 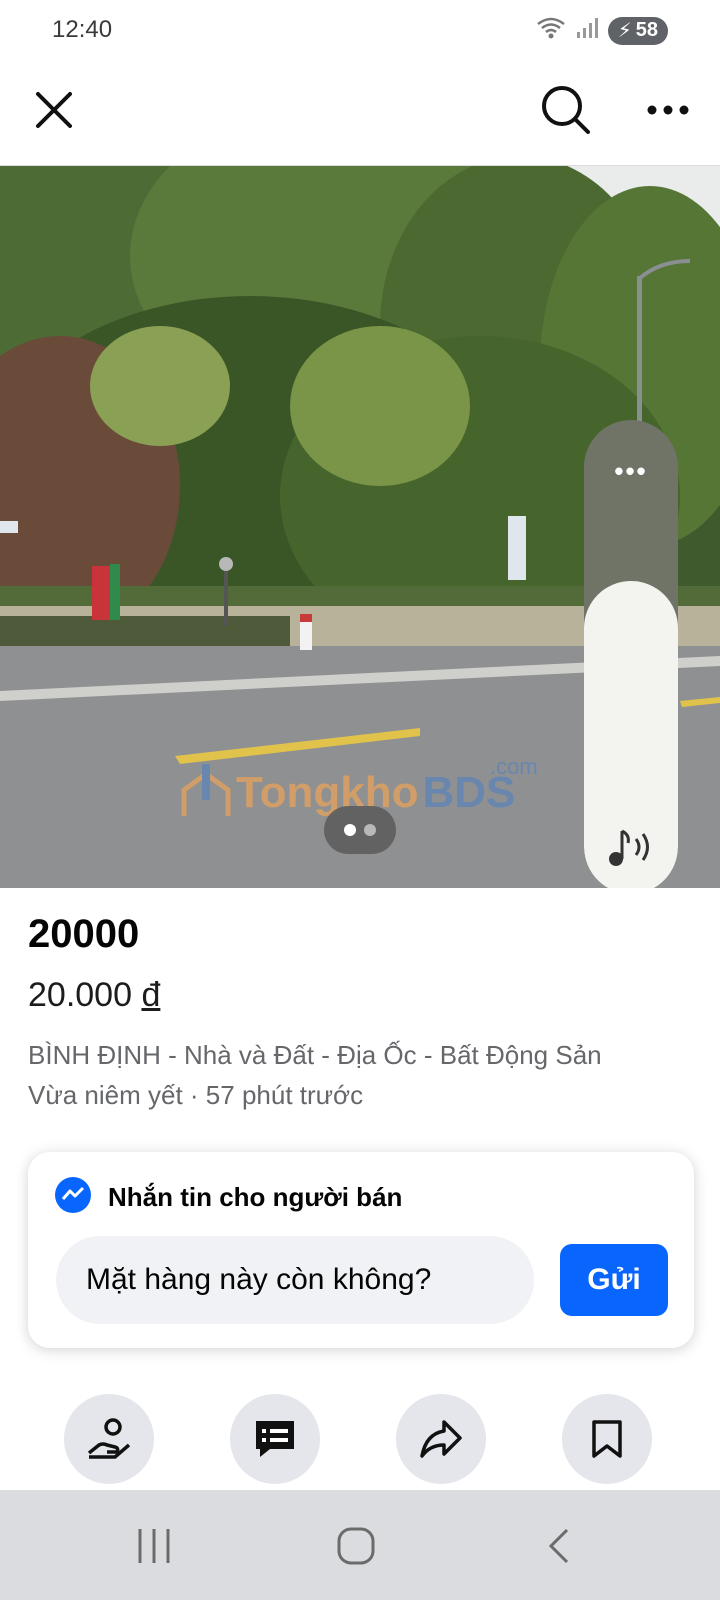 I want to click on back-button, so click(x=558, y=1546).